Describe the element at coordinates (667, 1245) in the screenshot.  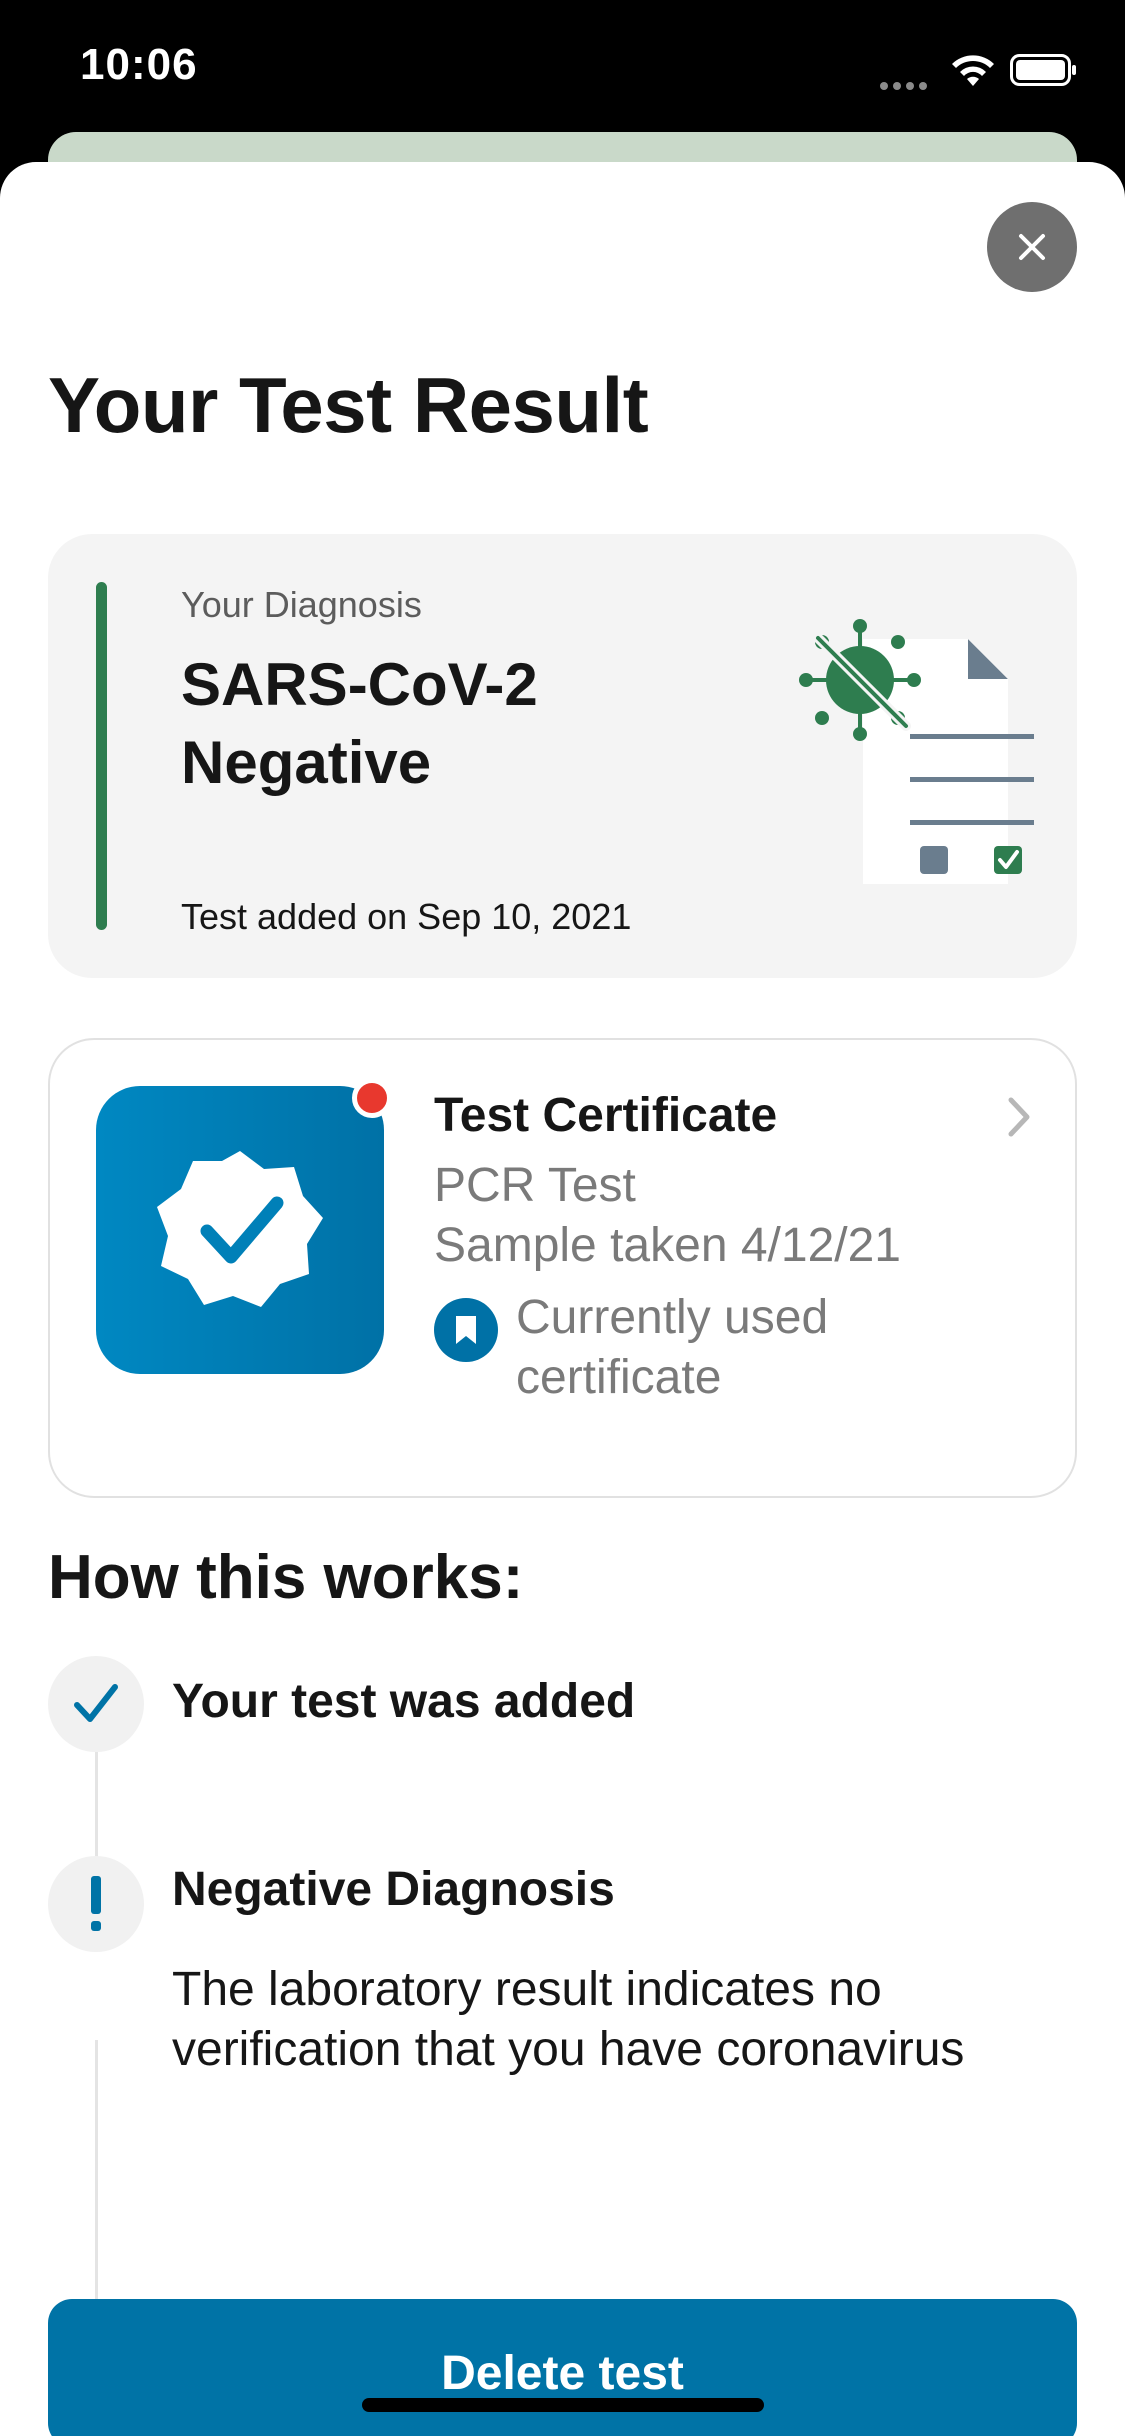
I see `certificate-sample-date: Sample taken 4/12/21` at that location.